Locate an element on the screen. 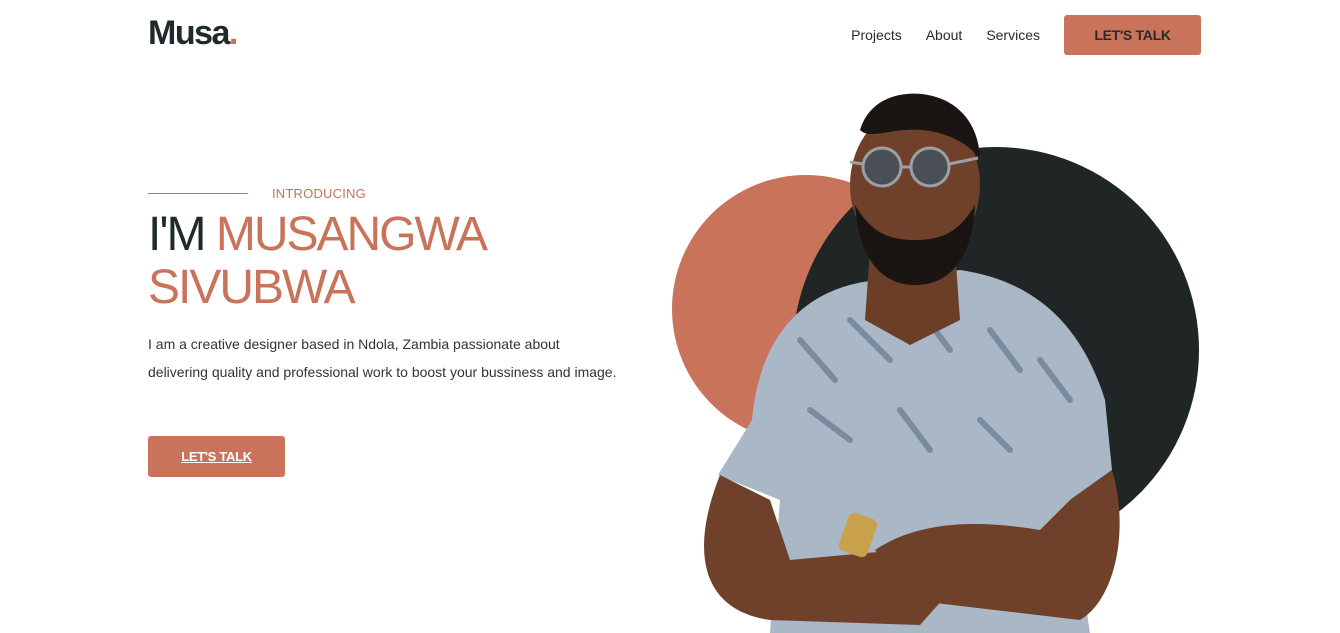 Image resolution: width=1340 pixels, height=633 pixels. main-nav: Projects About Services LET'S TALK is located at coordinates (1026, 35).